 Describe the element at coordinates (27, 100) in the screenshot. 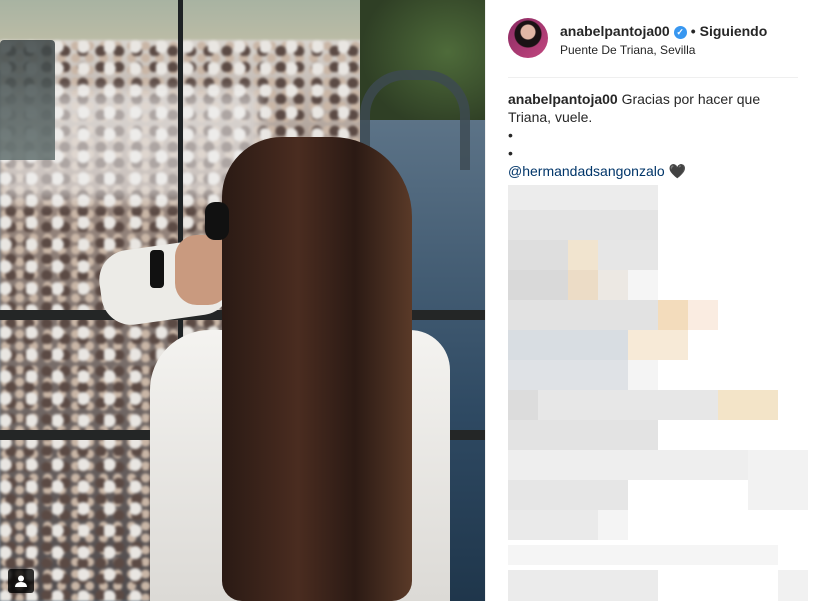

I see `photo-lamp` at that location.